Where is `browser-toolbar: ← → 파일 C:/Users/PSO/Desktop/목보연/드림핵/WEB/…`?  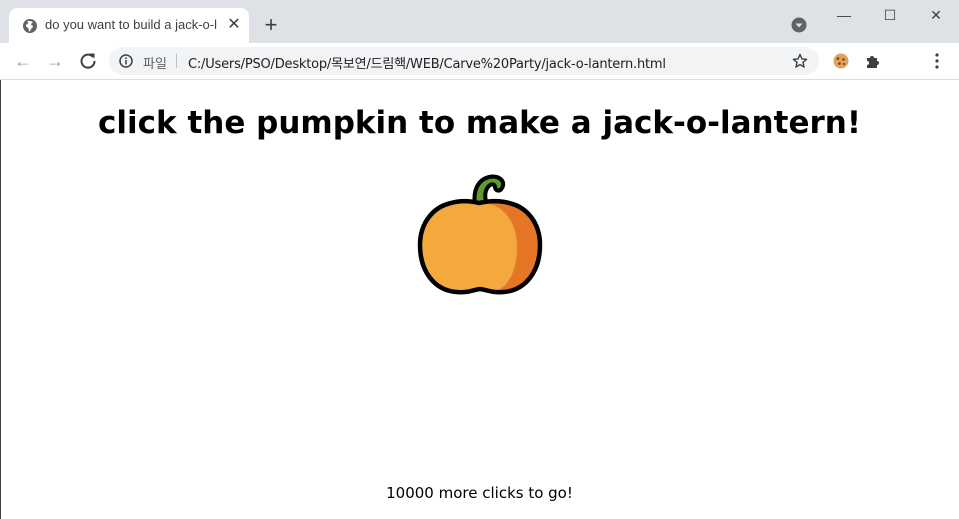
browser-toolbar: ← → 파일 C:/Users/PSO/Desktop/목보연/드림핵/WEB/… is located at coordinates (479, 61).